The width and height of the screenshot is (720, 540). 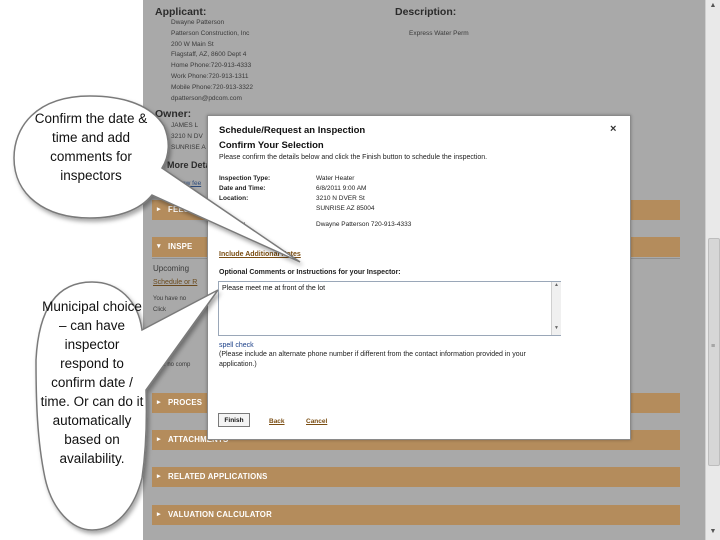 What do you see at coordinates (171, 268) in the screenshot?
I see `upcoming-label: Upcoming` at bounding box center [171, 268].